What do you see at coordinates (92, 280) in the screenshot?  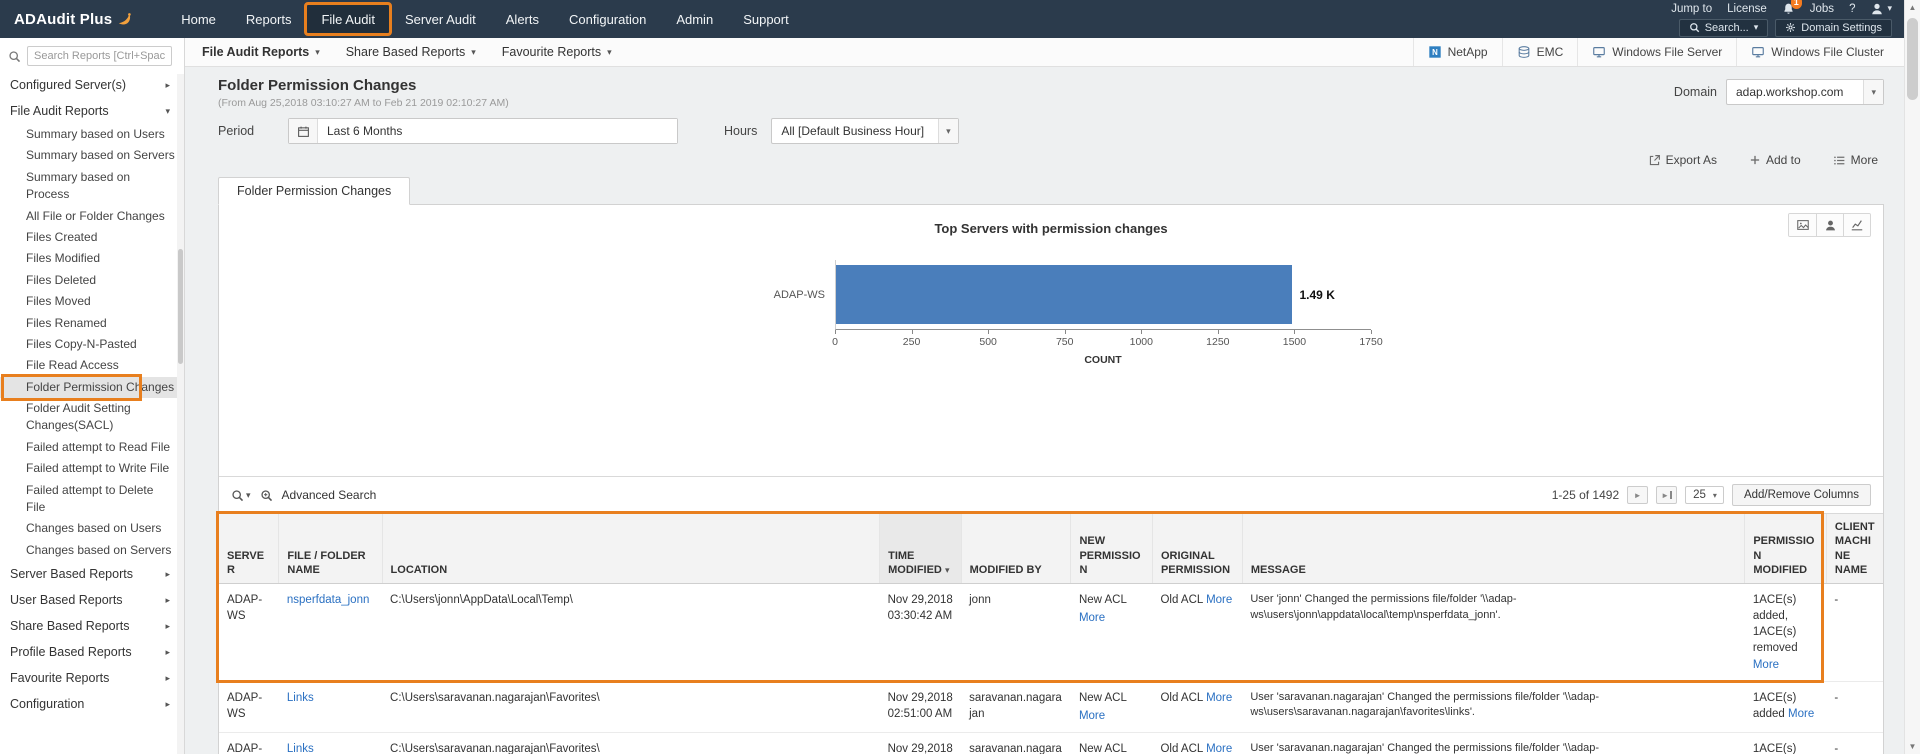 I see `sidebar-item-files-deleted: Files Deleted` at bounding box center [92, 280].